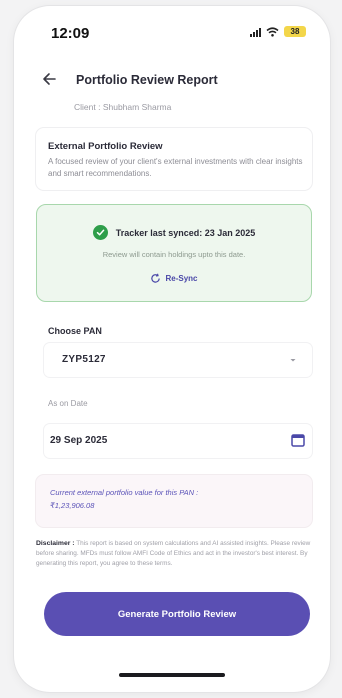 This screenshot has height=698, width=342. I want to click on wifi-icon, so click(272, 31).